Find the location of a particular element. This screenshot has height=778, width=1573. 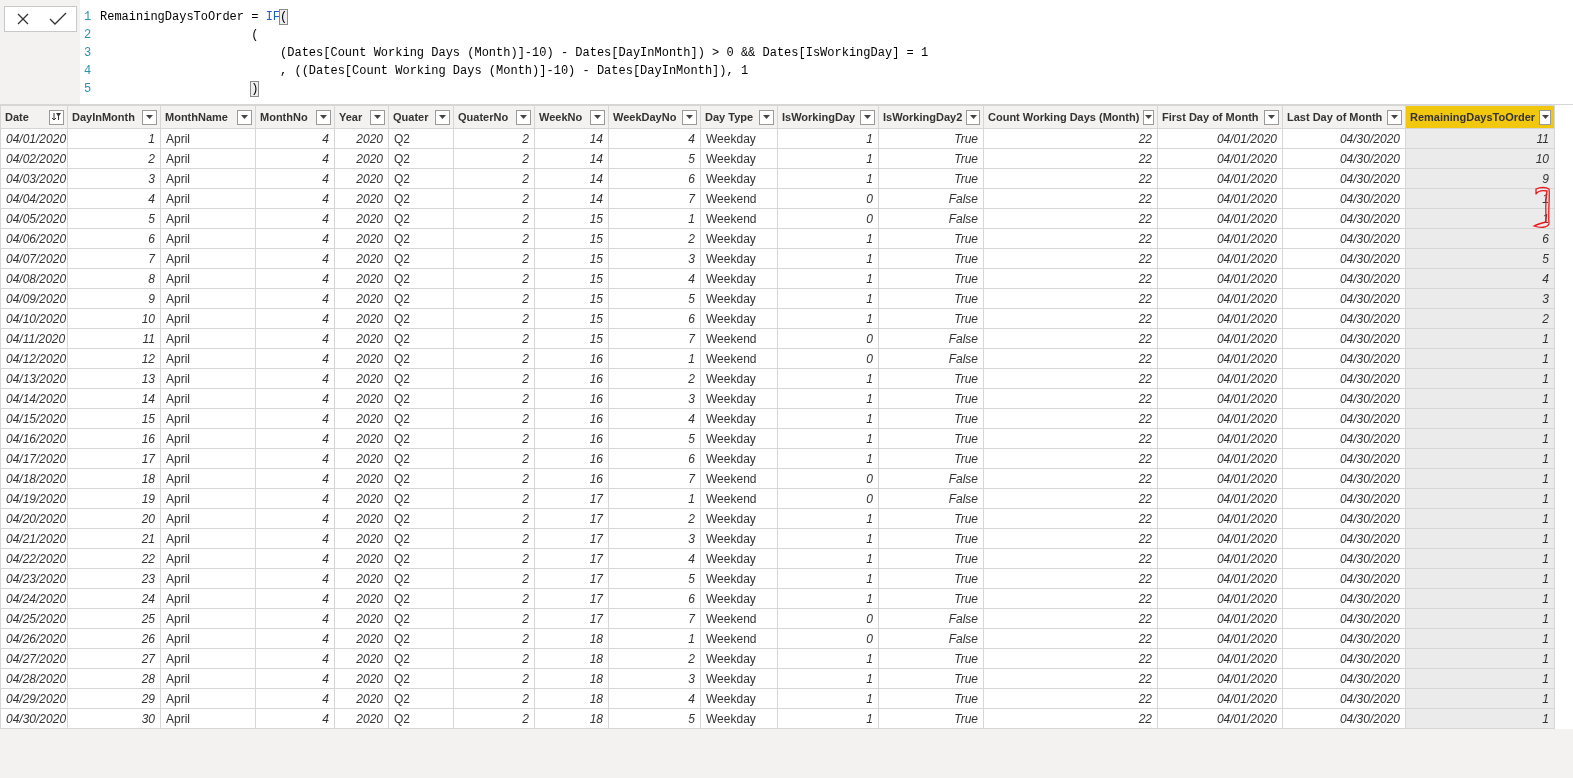

header-label: IsWorkingDay is located at coordinates (819, 117).